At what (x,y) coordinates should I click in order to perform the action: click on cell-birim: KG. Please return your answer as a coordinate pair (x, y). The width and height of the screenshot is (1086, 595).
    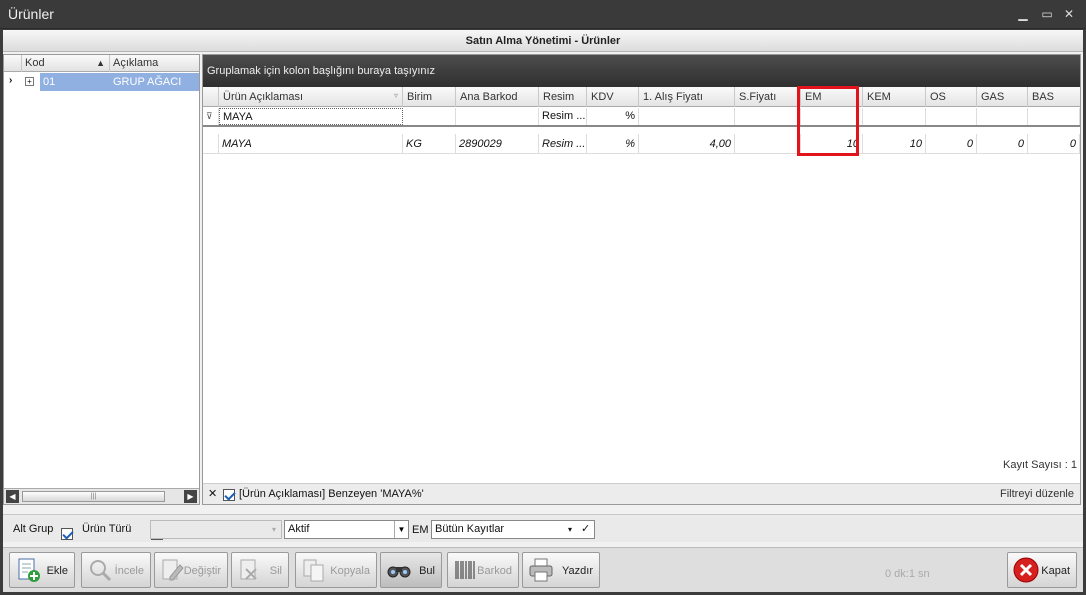
    Looking at the image, I should click on (429, 144).